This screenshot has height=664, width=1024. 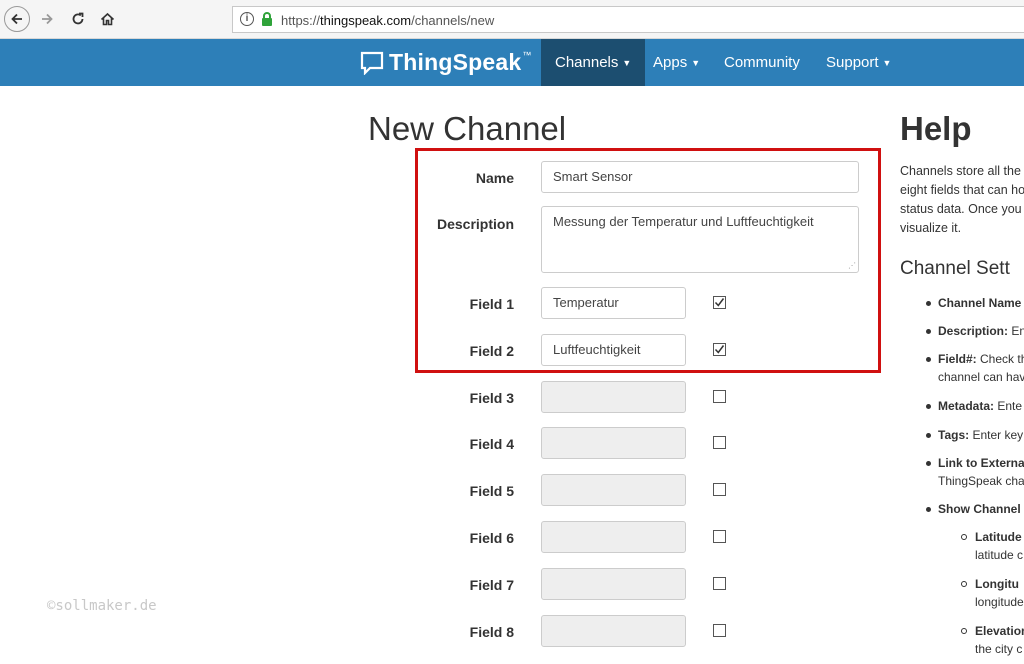 I want to click on field-6-checkbox, so click(x=719, y=536).